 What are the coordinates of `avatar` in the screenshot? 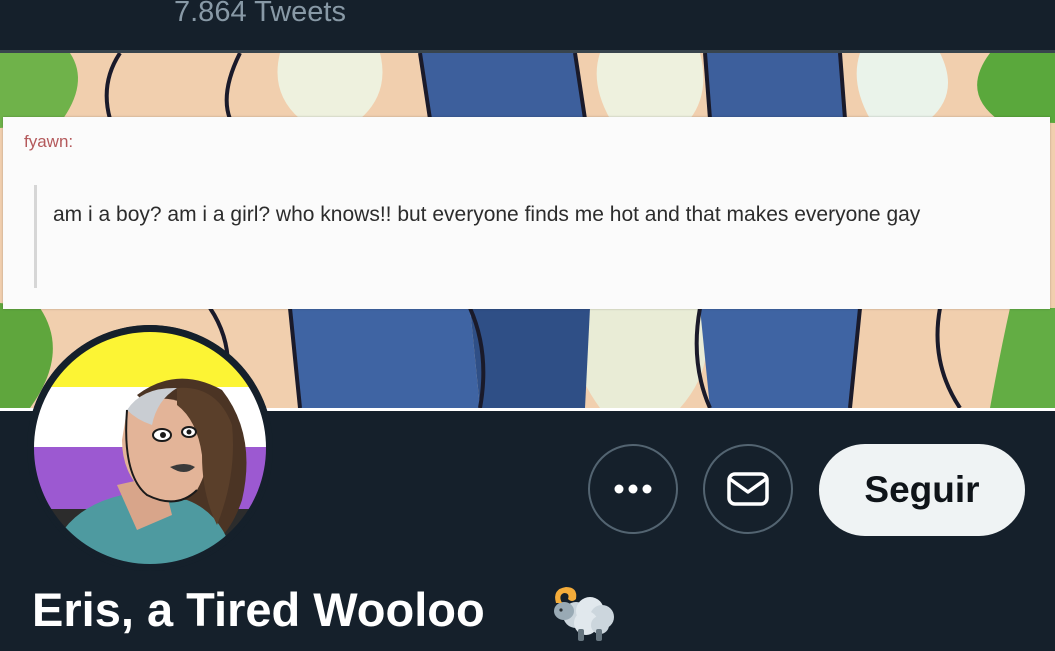 It's located at (150, 448).